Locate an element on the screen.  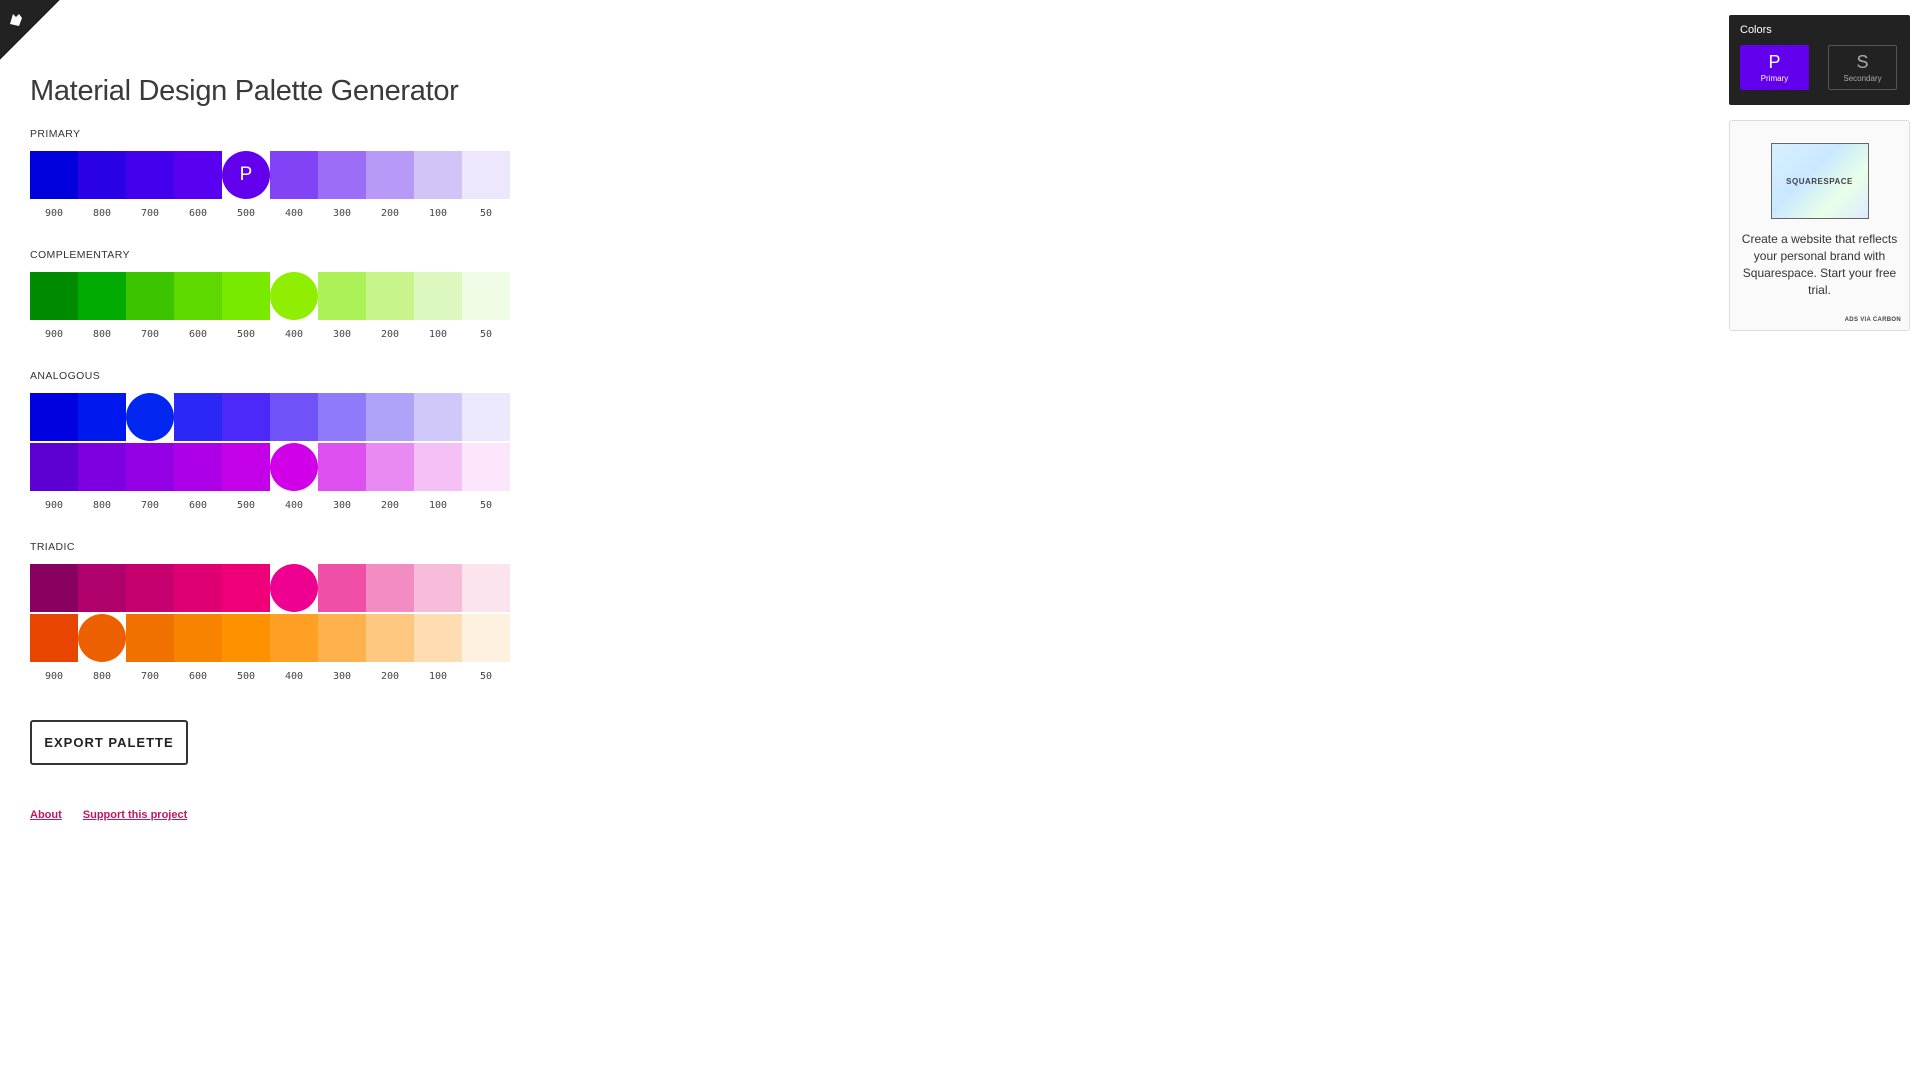
analogous-section: ANALOGOUS 900 800 700 600 500 400 300 200 100 50 is located at coordinates (270, 441).